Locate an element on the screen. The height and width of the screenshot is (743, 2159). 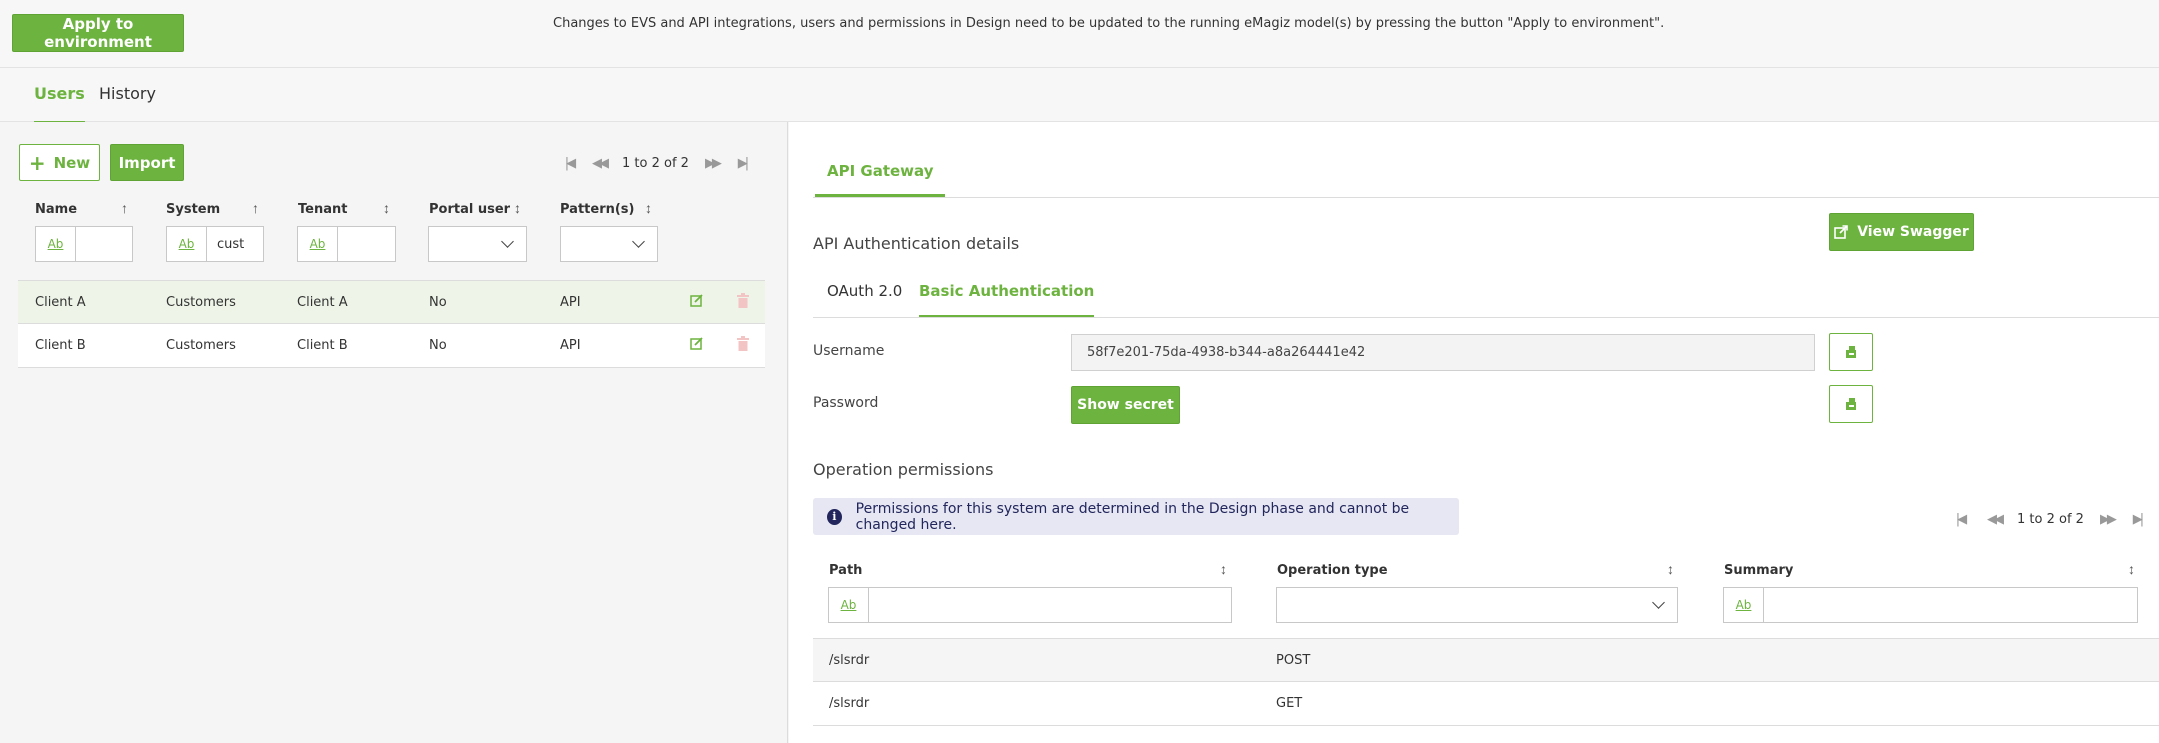
cell-tenant: Client A is located at coordinates (322, 302).